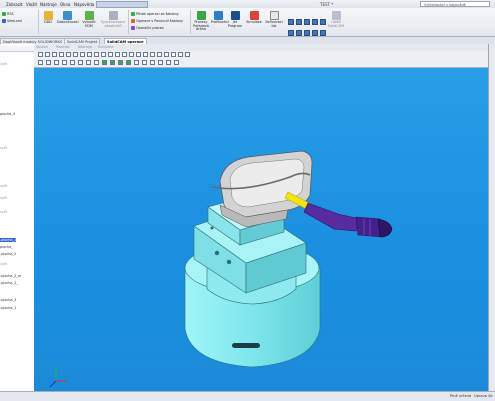 The image size is (495, 401). Describe the element at coordinates (12, 21) in the screenshot. I see `ribbon-viewxml: View.xml` at that location.